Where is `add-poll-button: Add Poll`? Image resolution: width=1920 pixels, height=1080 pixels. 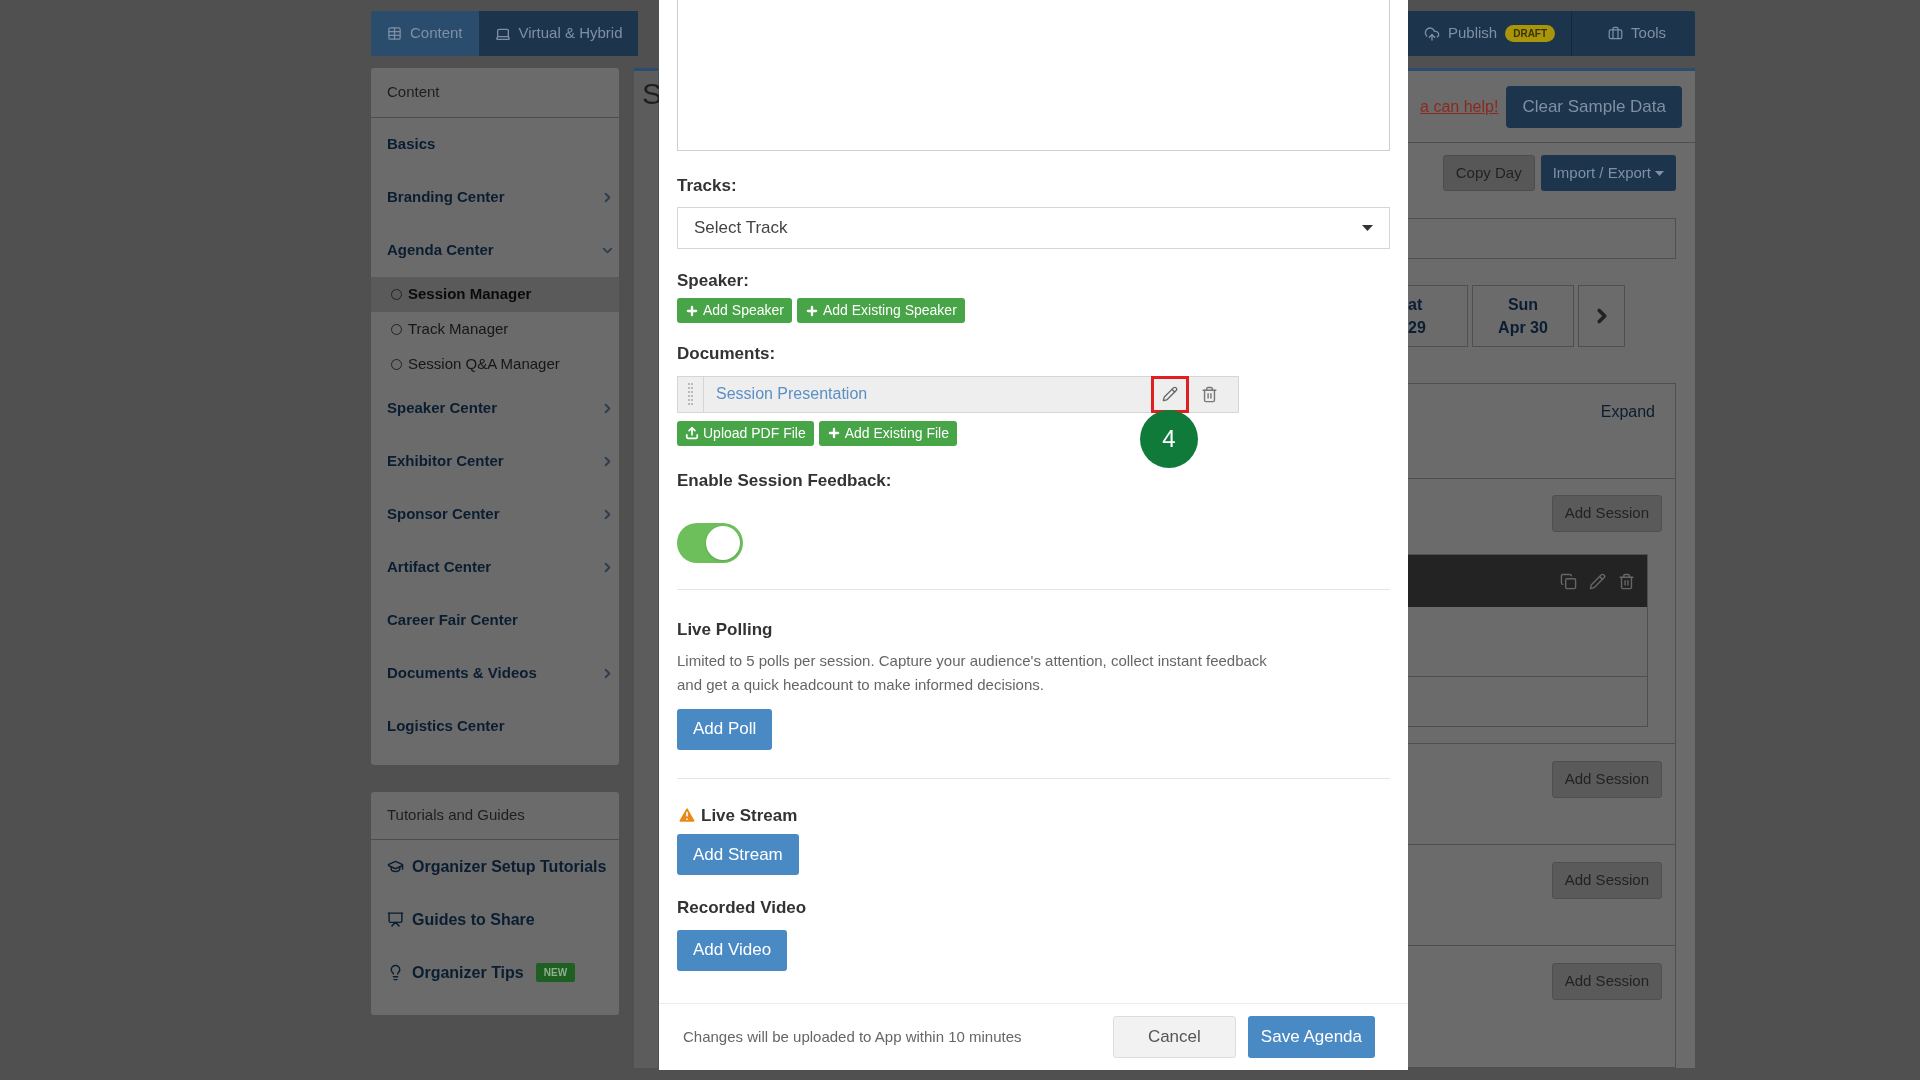
add-poll-button: Add Poll is located at coordinates (725, 729).